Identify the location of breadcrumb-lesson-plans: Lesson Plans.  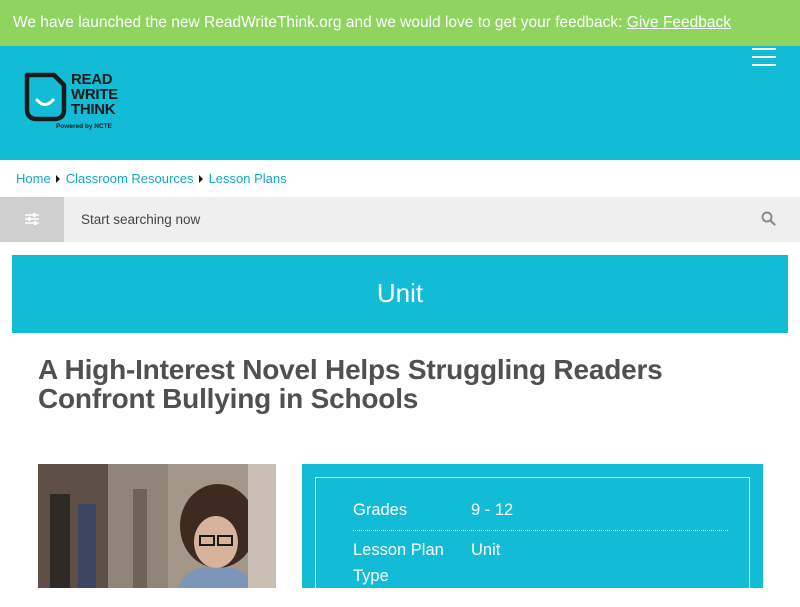
(248, 178).